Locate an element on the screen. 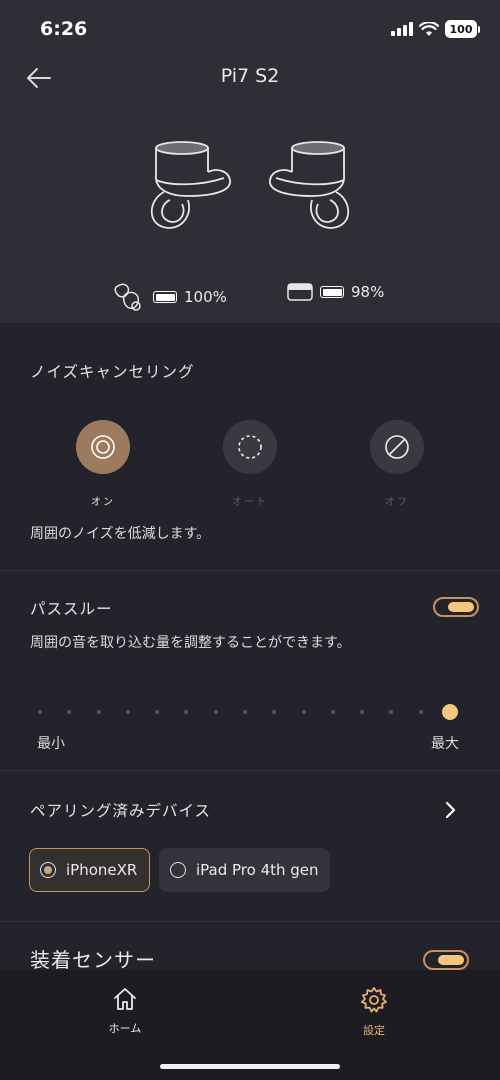 The width and height of the screenshot is (500, 1080). paired-devices-title: ペアリング済みデバイス is located at coordinates (121, 811).